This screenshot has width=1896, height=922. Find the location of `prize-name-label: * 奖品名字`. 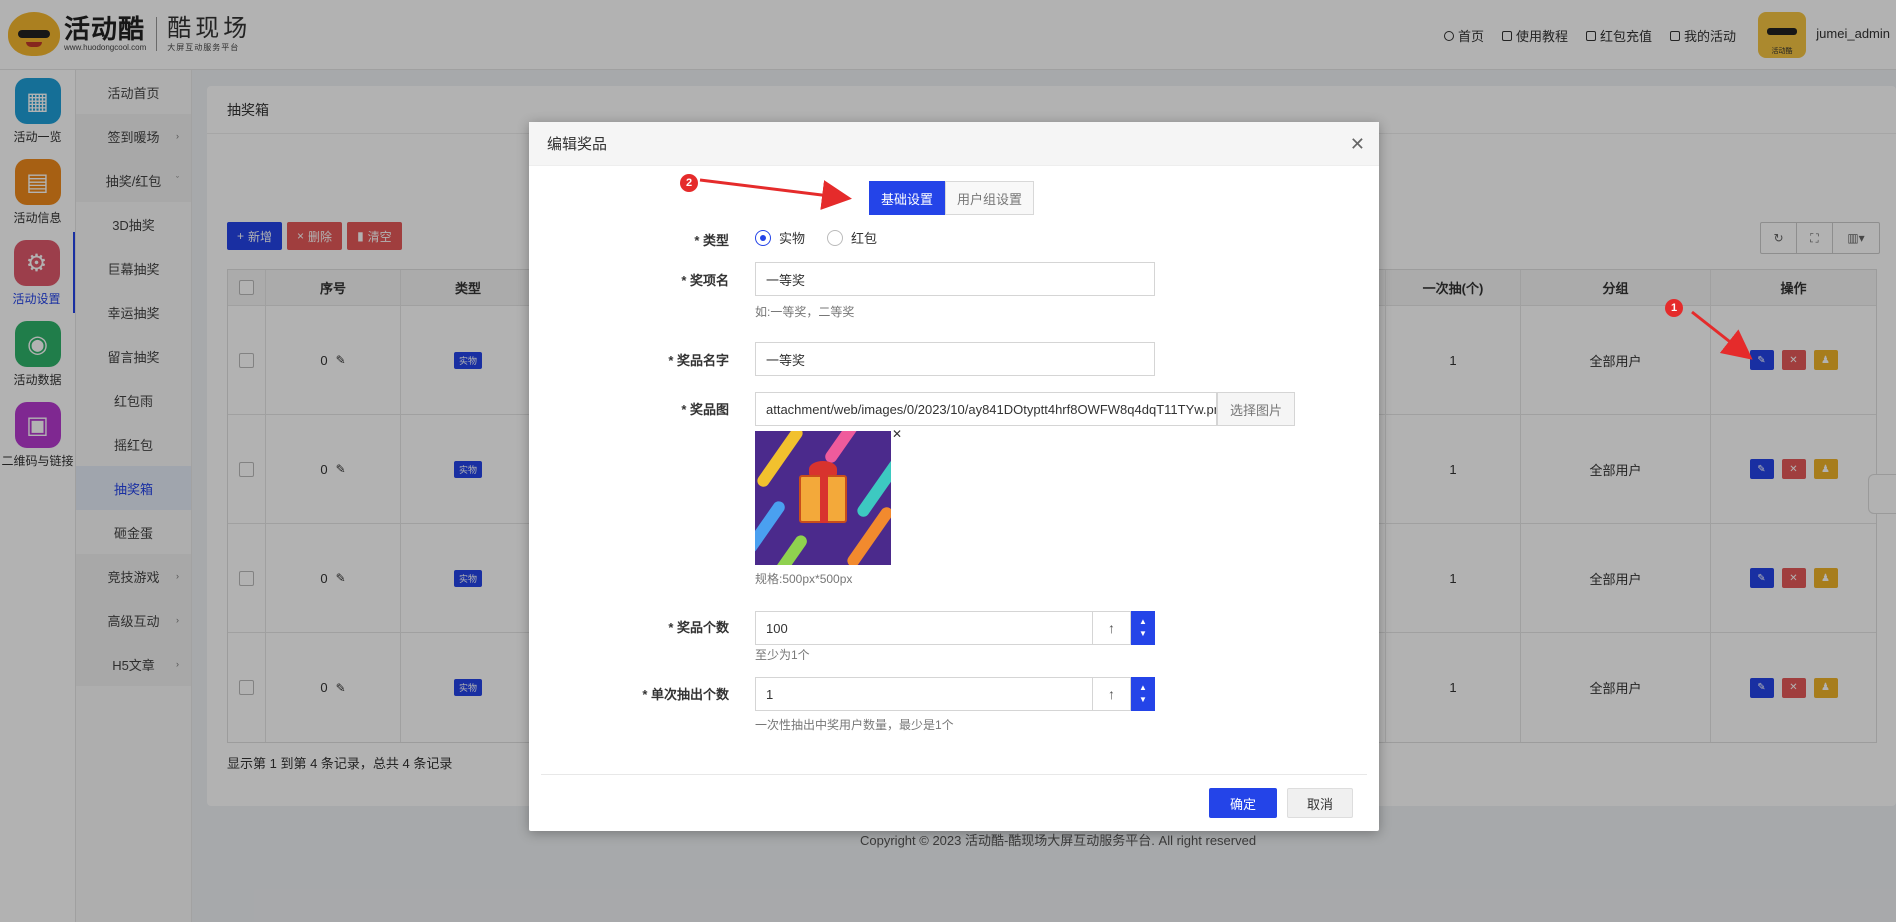

prize-name-label: * 奖品名字 is located at coordinates (698, 360).